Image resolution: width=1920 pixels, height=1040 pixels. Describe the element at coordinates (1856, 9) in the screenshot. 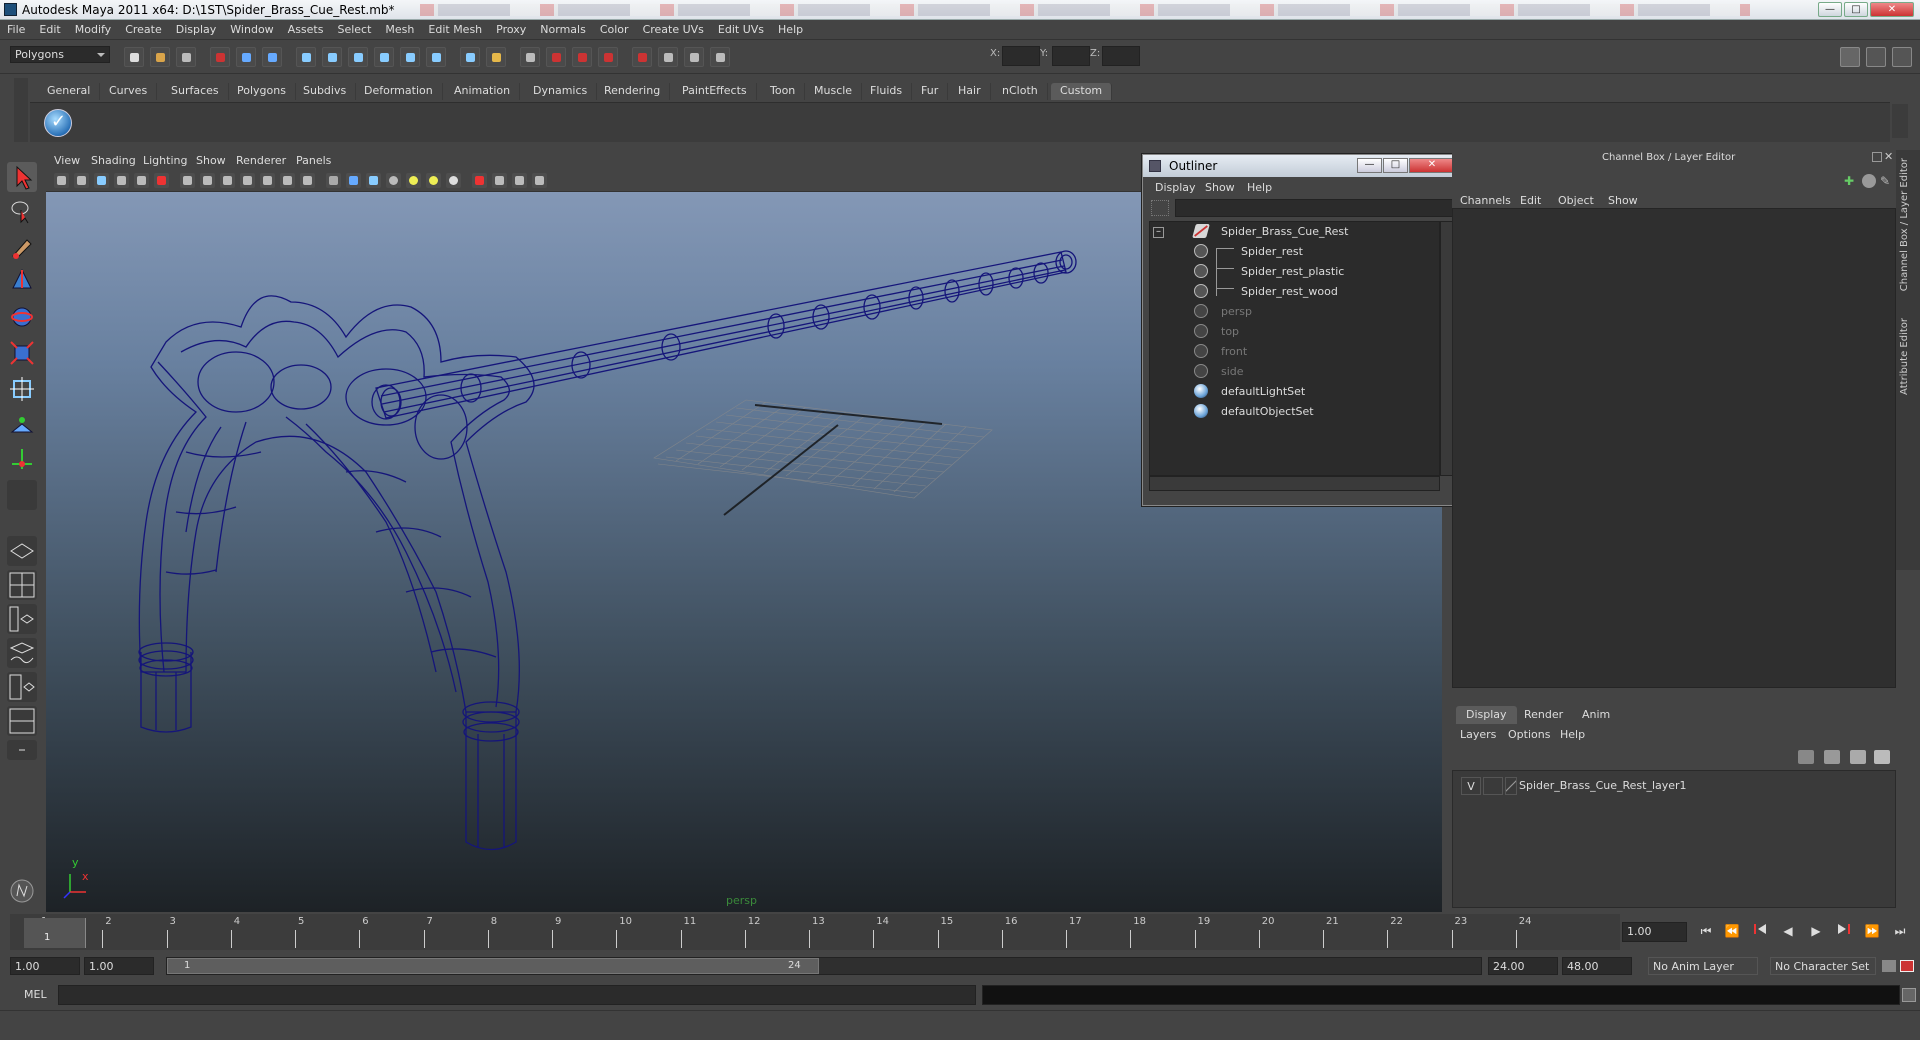

I see `maximize-button: □` at that location.